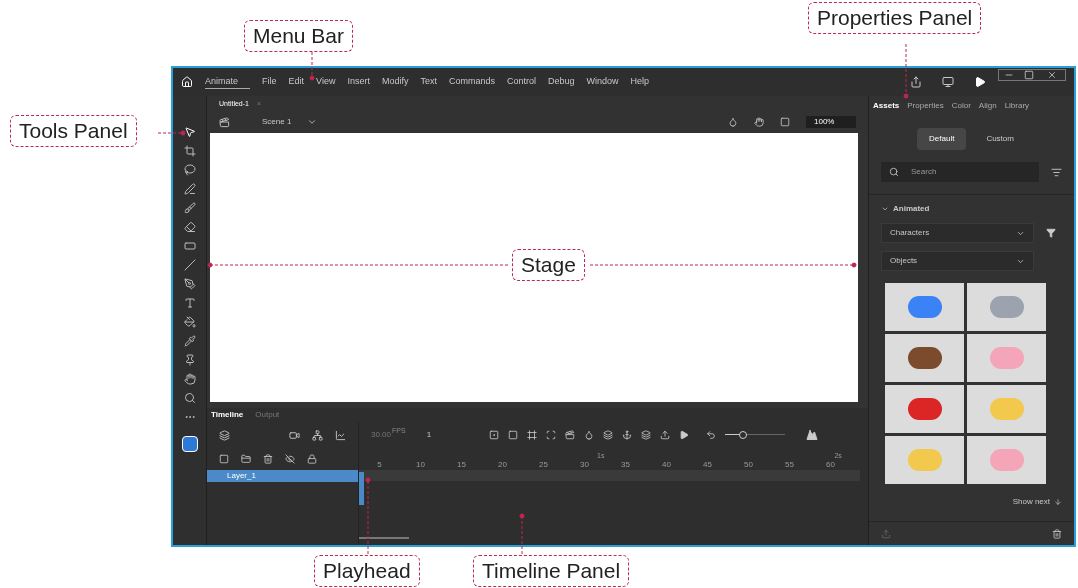  I want to click on search-input: Search, so click(961, 172).